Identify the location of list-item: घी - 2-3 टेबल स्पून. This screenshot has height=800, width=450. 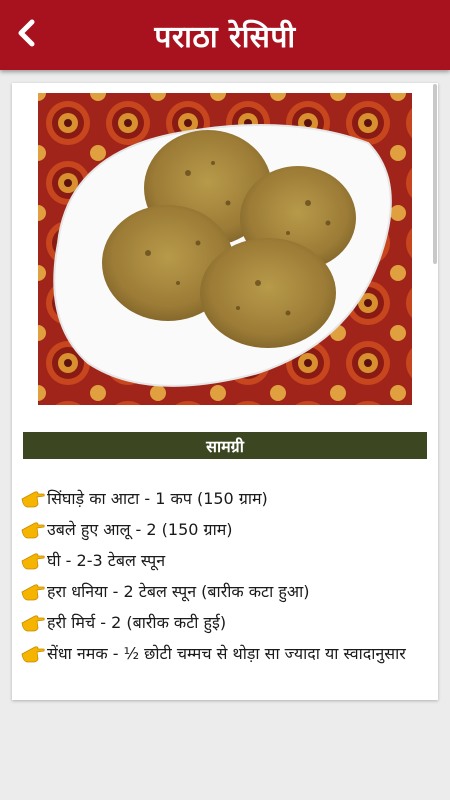
(225, 562).